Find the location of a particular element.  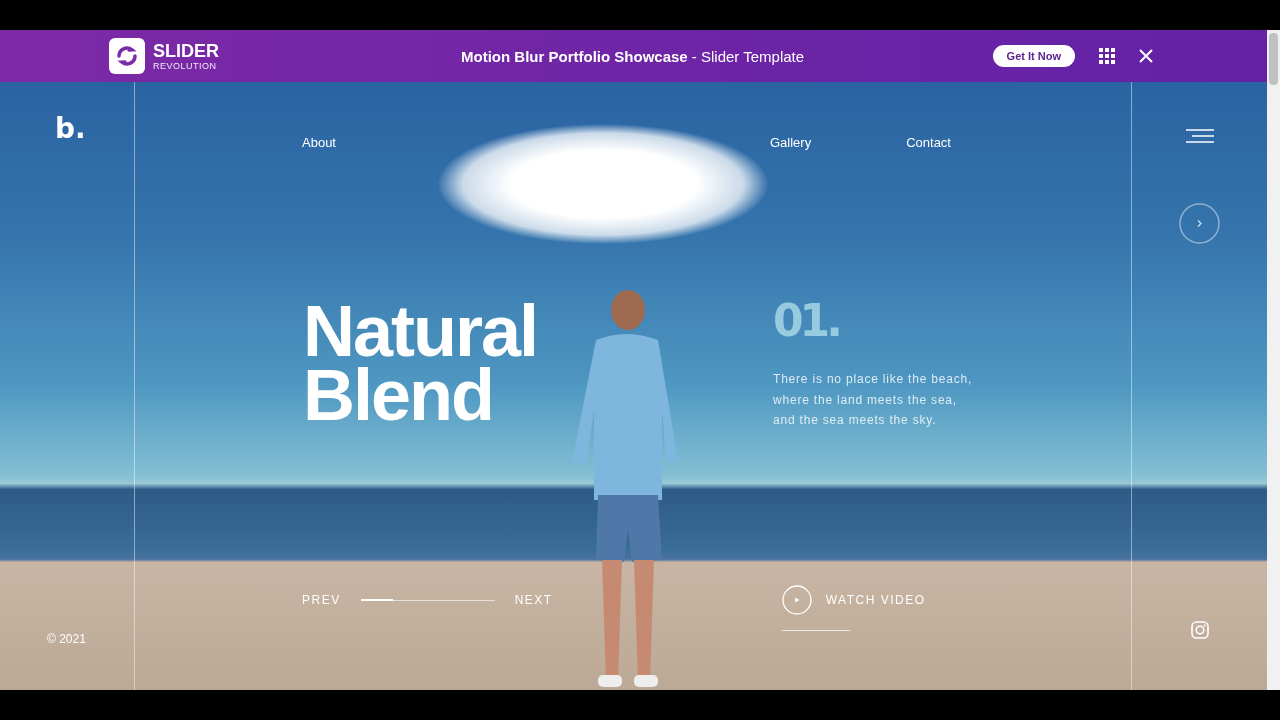

instagram-icon is located at coordinates (1199, 630).